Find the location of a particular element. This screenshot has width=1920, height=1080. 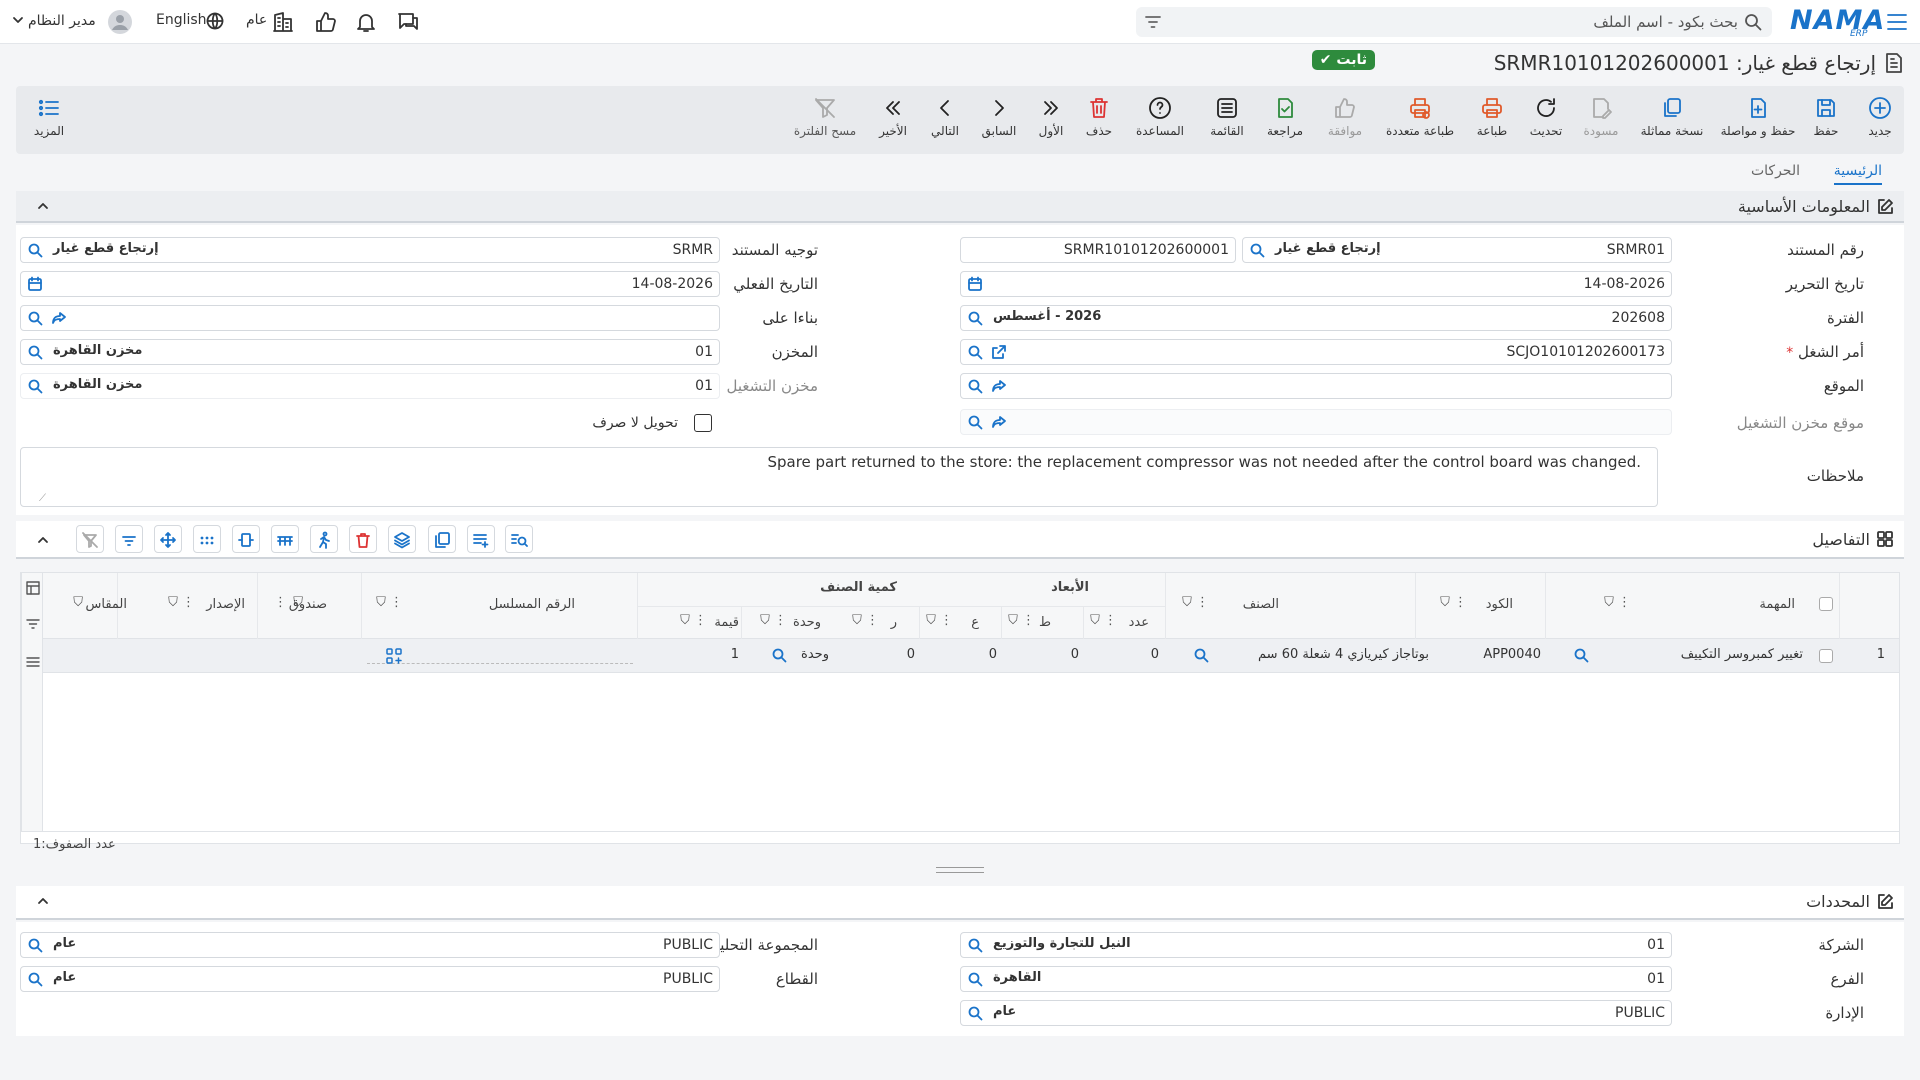

col-task: المهمة is located at coordinates (1777, 604).